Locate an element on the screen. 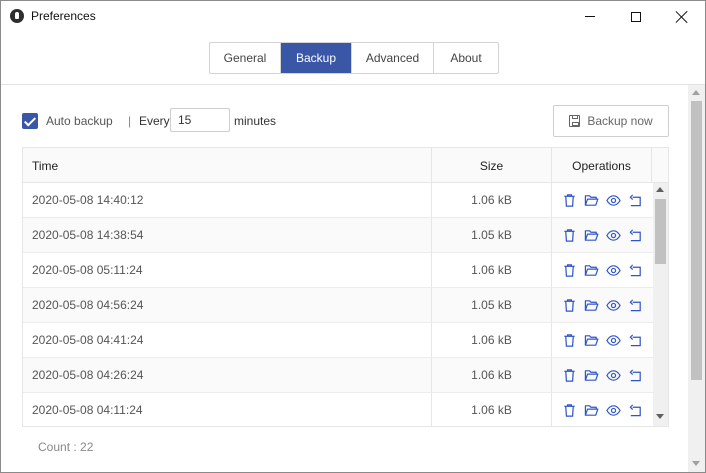  cell-time: 2020-05-08 14:40:12 is located at coordinates (227, 200).